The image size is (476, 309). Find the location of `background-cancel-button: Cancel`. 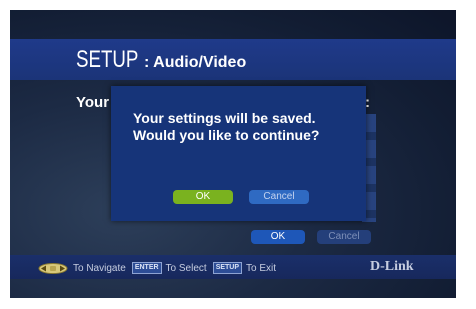

background-cancel-button: Cancel is located at coordinates (344, 237).